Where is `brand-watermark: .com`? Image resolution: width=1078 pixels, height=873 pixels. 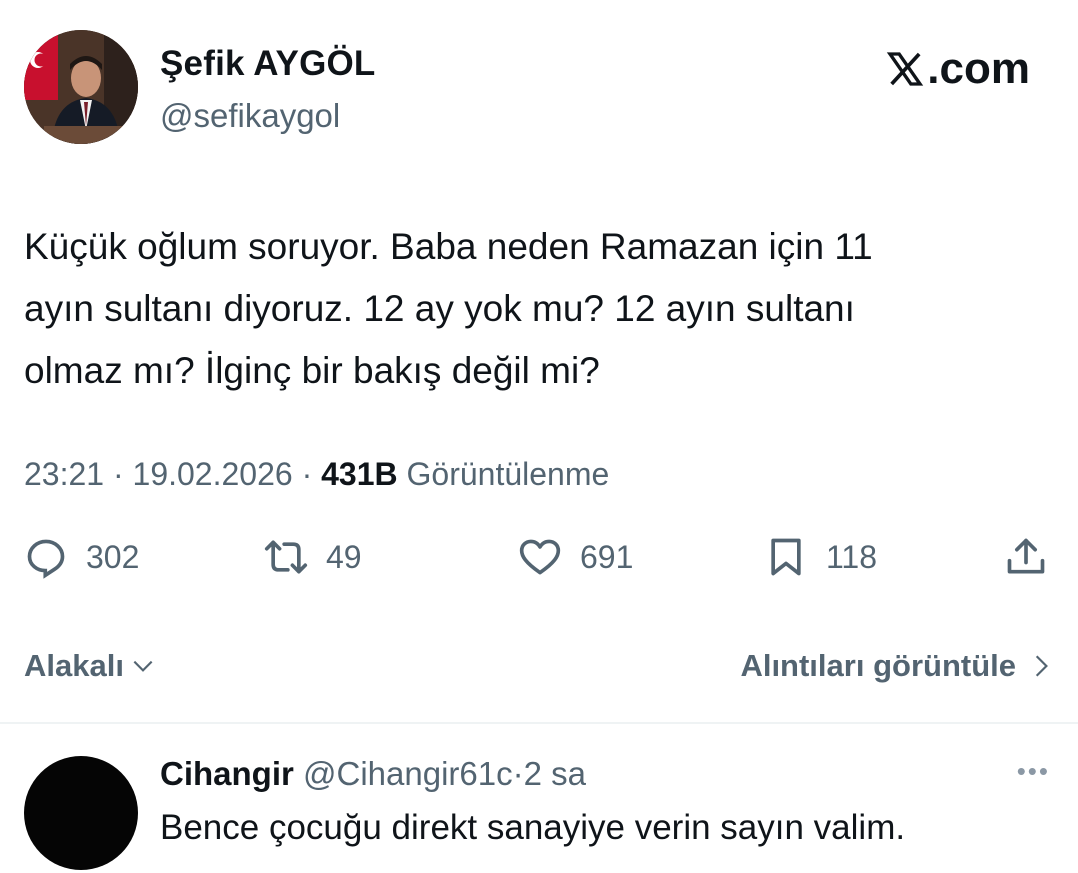
brand-watermark: .com is located at coordinates (957, 69).